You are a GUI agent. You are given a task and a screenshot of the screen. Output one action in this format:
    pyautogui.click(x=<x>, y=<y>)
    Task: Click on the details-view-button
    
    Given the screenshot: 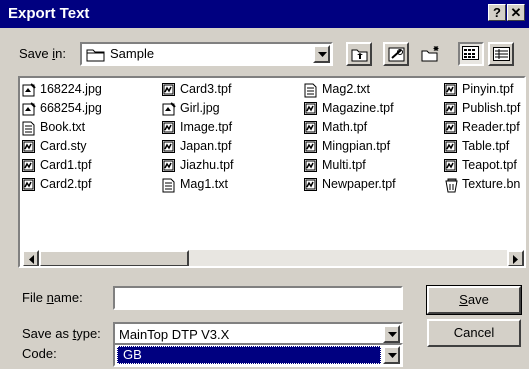 What is the action you would take?
    pyautogui.click(x=501, y=54)
    